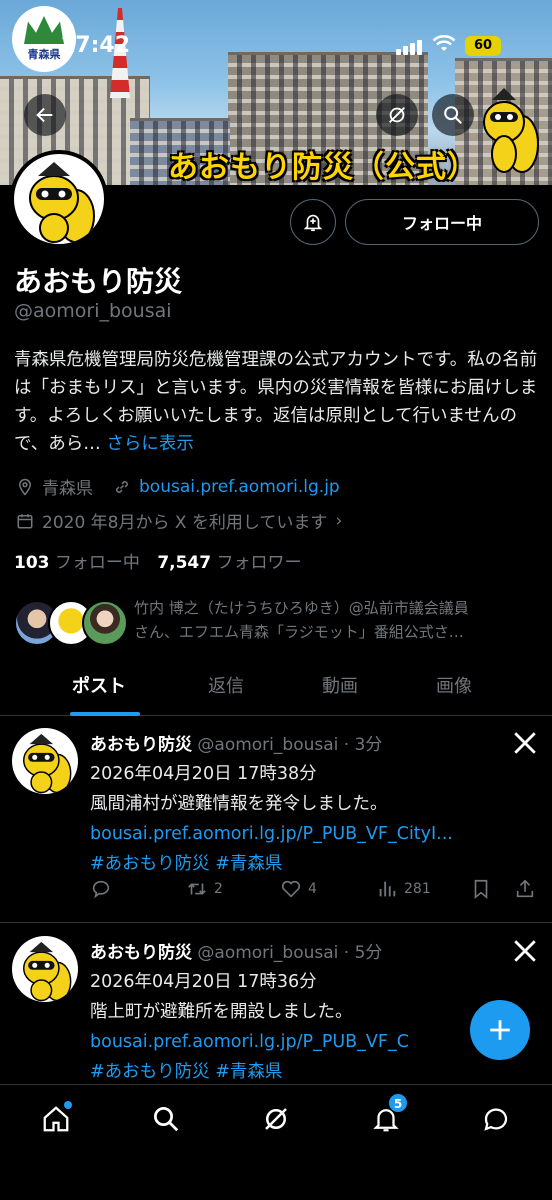 This screenshot has height=1200, width=552. Describe the element at coordinates (68, 1105) in the screenshot. I see `unread-dot` at that location.